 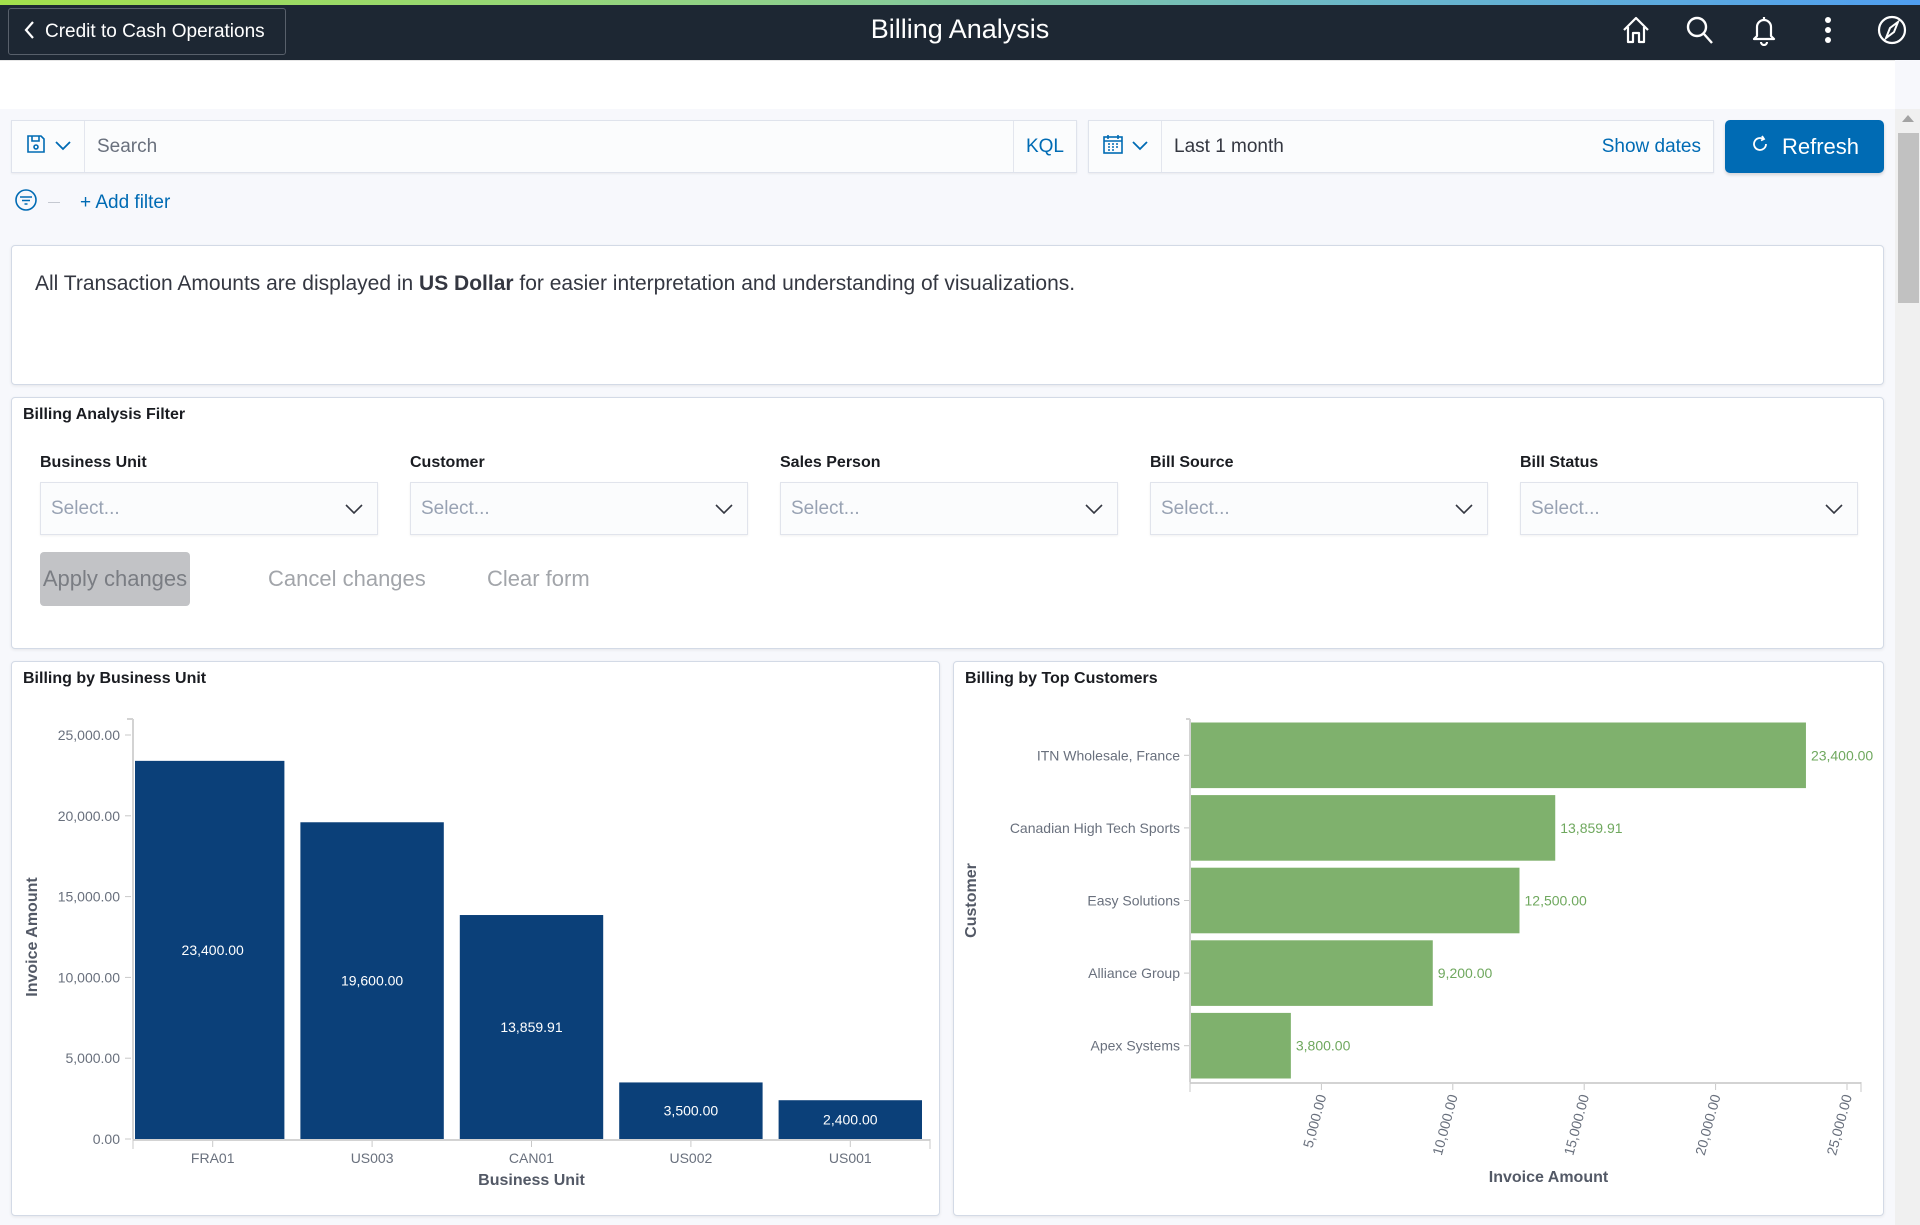 What do you see at coordinates (1134, 973) in the screenshot?
I see `y-tick-label: Alliance Group` at bounding box center [1134, 973].